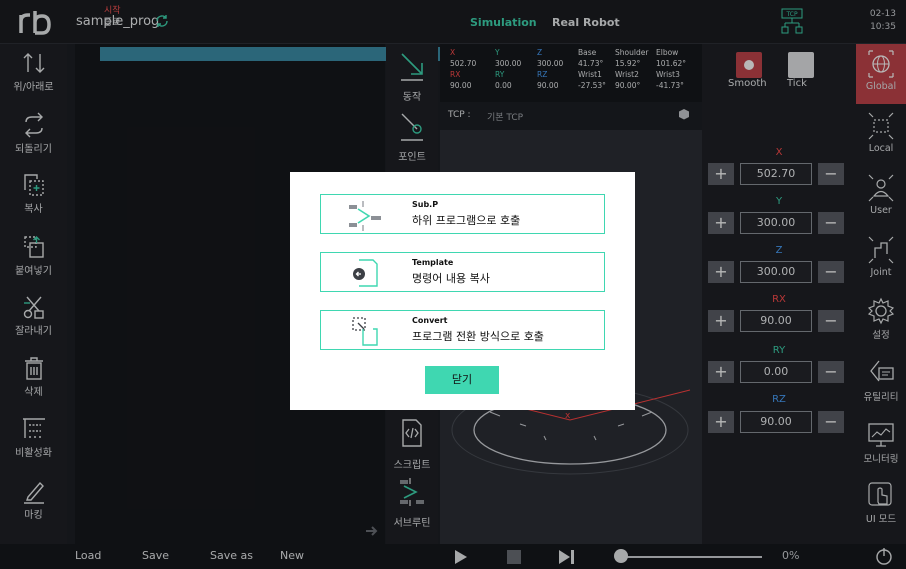 The image size is (906, 569). I want to click on template-desc: 명령어 내용 복사, so click(451, 278).